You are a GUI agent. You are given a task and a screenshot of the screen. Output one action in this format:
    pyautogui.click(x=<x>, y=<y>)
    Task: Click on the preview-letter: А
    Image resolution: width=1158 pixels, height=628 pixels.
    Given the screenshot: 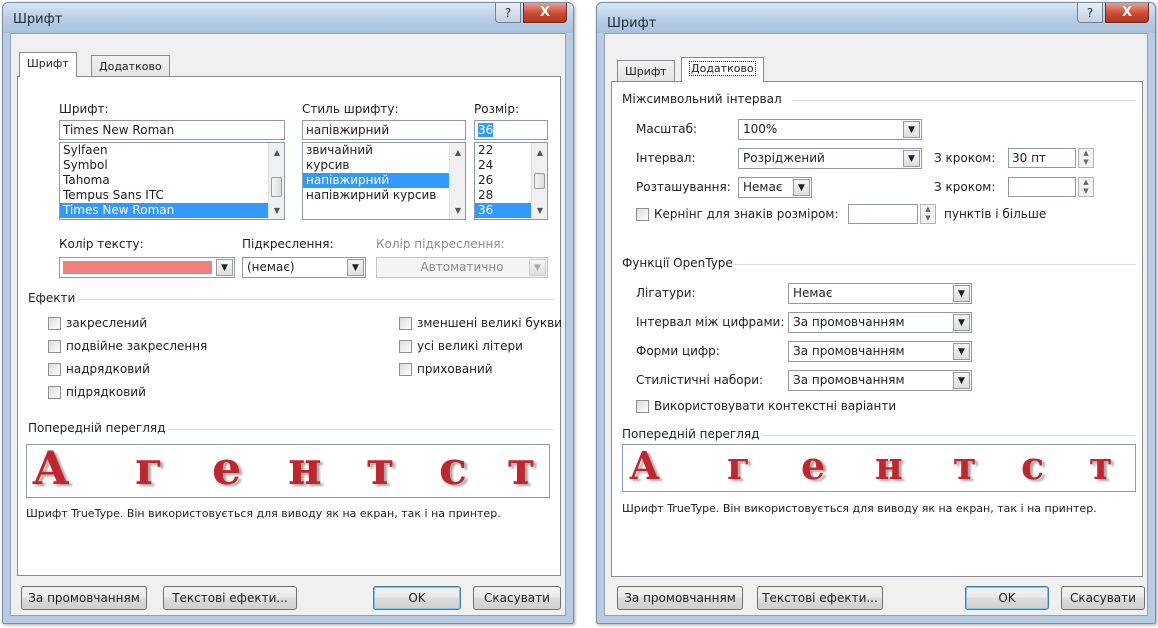 What is the action you would take?
    pyautogui.click(x=51, y=468)
    